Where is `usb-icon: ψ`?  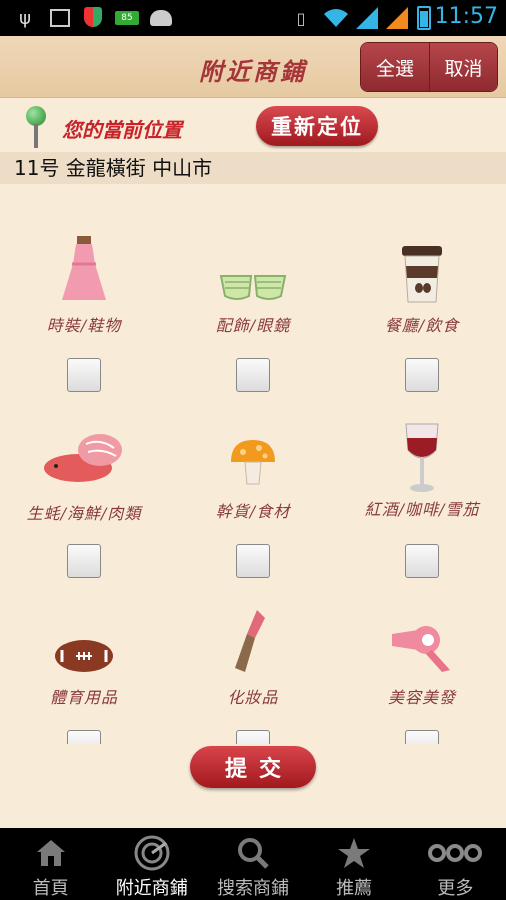
usb-icon: ψ is located at coordinates (25, 18).